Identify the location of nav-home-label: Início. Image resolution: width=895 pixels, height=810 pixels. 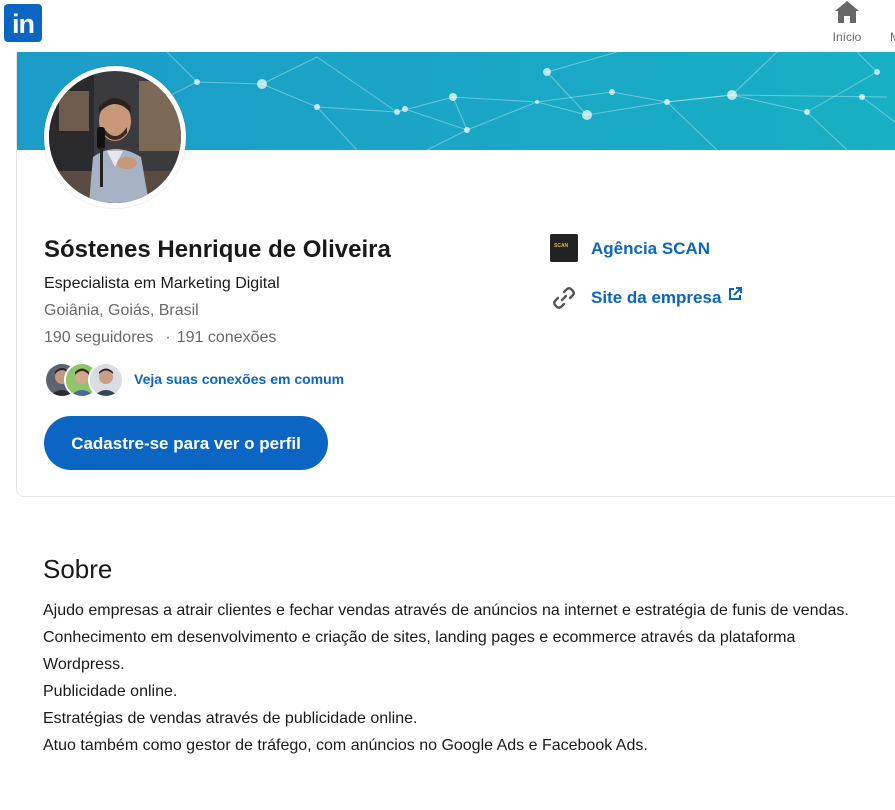
(847, 37).